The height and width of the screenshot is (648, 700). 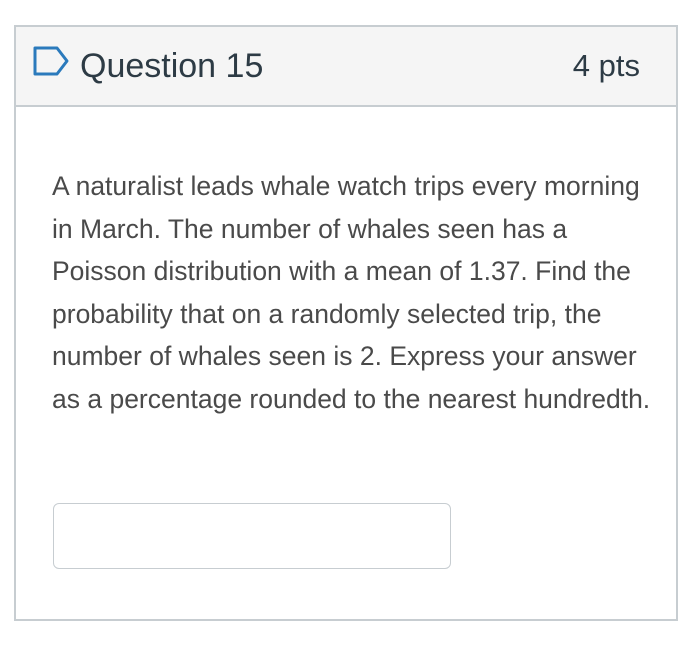 What do you see at coordinates (172, 66) in the screenshot?
I see `question-title: Question 15` at bounding box center [172, 66].